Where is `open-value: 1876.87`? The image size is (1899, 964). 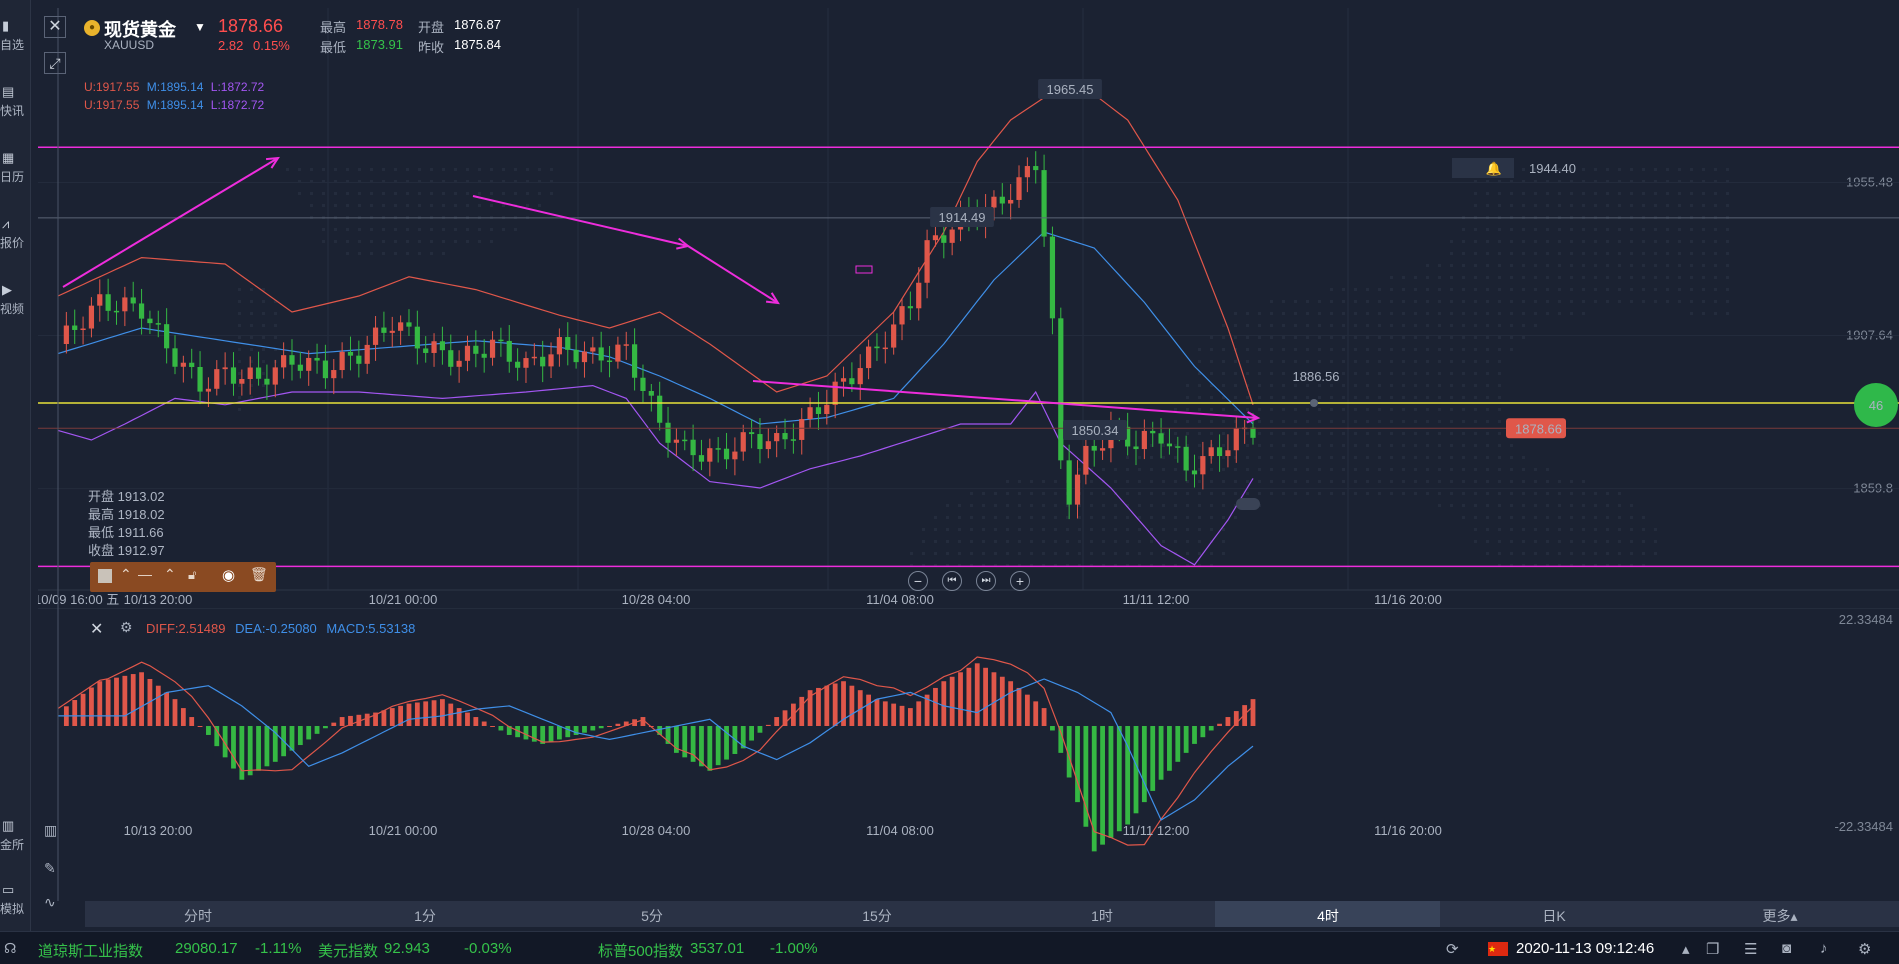 open-value: 1876.87 is located at coordinates (477, 24).